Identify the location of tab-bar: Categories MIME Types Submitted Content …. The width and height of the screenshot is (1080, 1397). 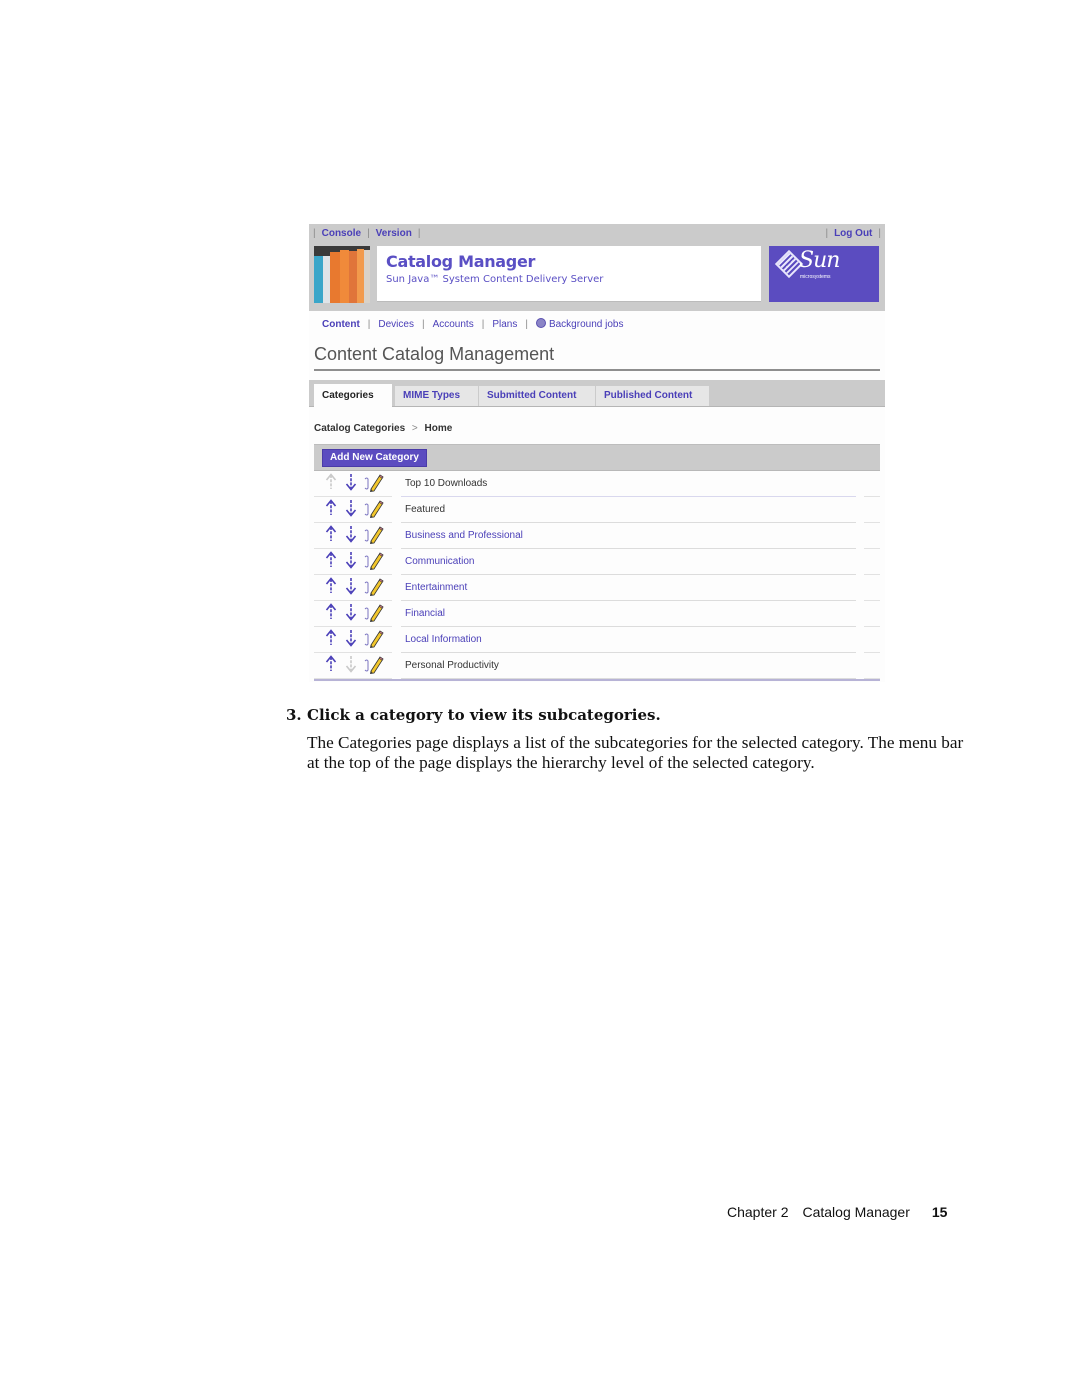
(597, 393).